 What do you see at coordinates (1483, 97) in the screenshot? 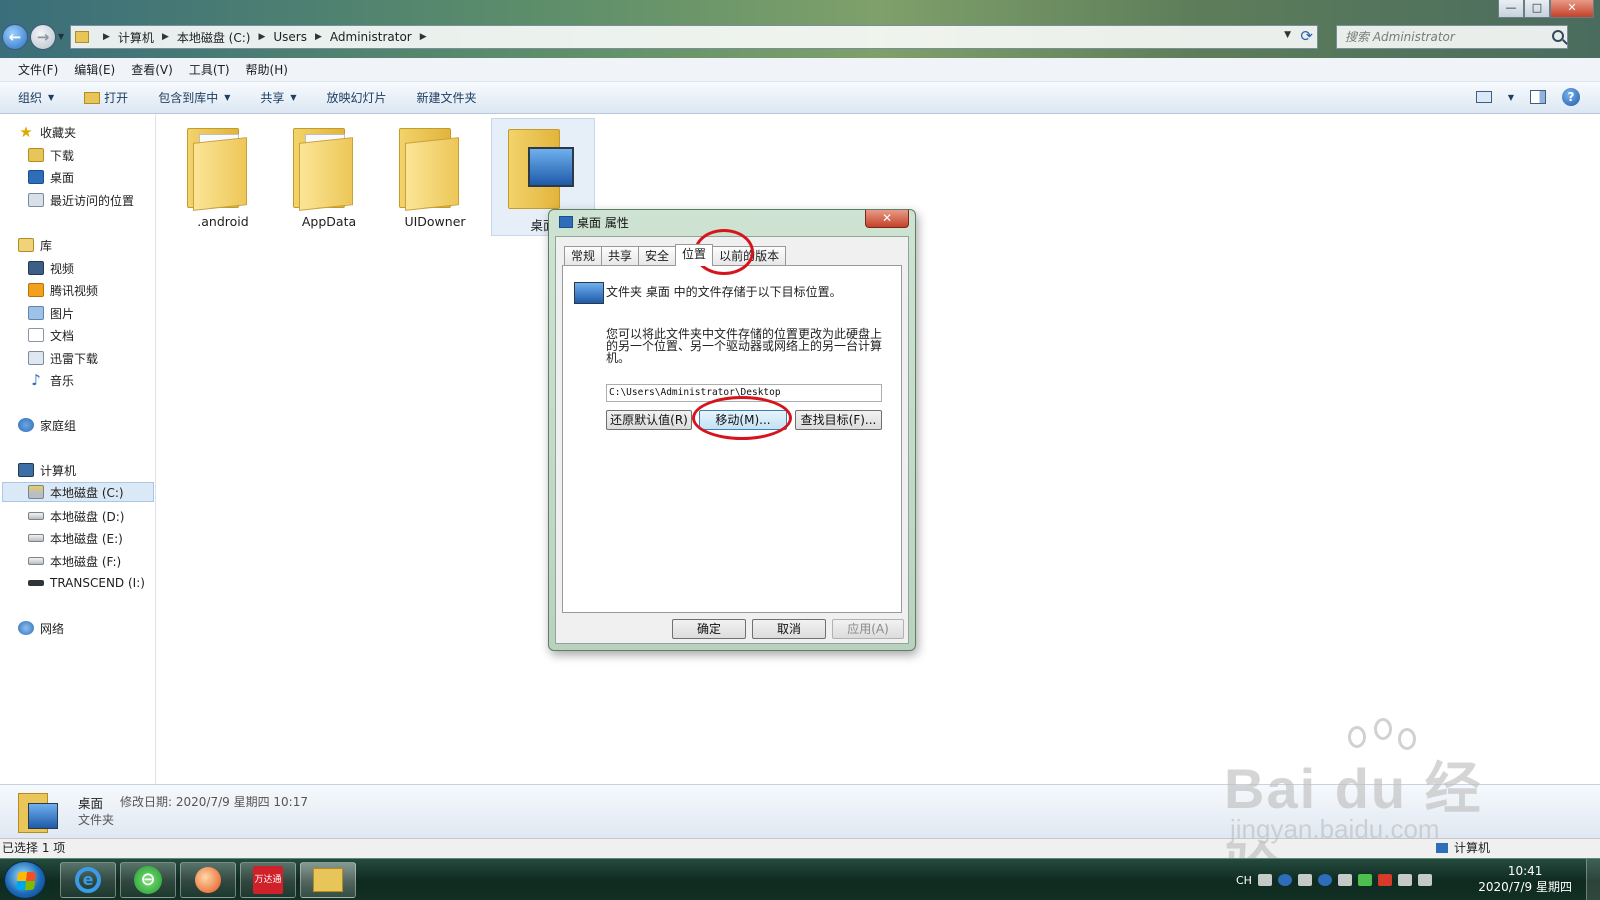
I see `change-view-icon` at bounding box center [1483, 97].